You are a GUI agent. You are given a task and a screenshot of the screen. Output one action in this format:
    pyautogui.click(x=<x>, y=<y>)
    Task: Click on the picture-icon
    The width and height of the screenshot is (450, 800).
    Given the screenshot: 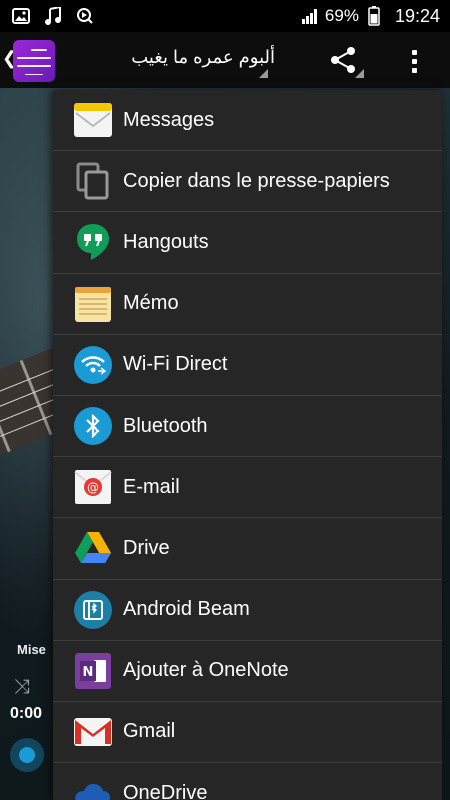 What is the action you would take?
    pyautogui.click(x=21, y=16)
    